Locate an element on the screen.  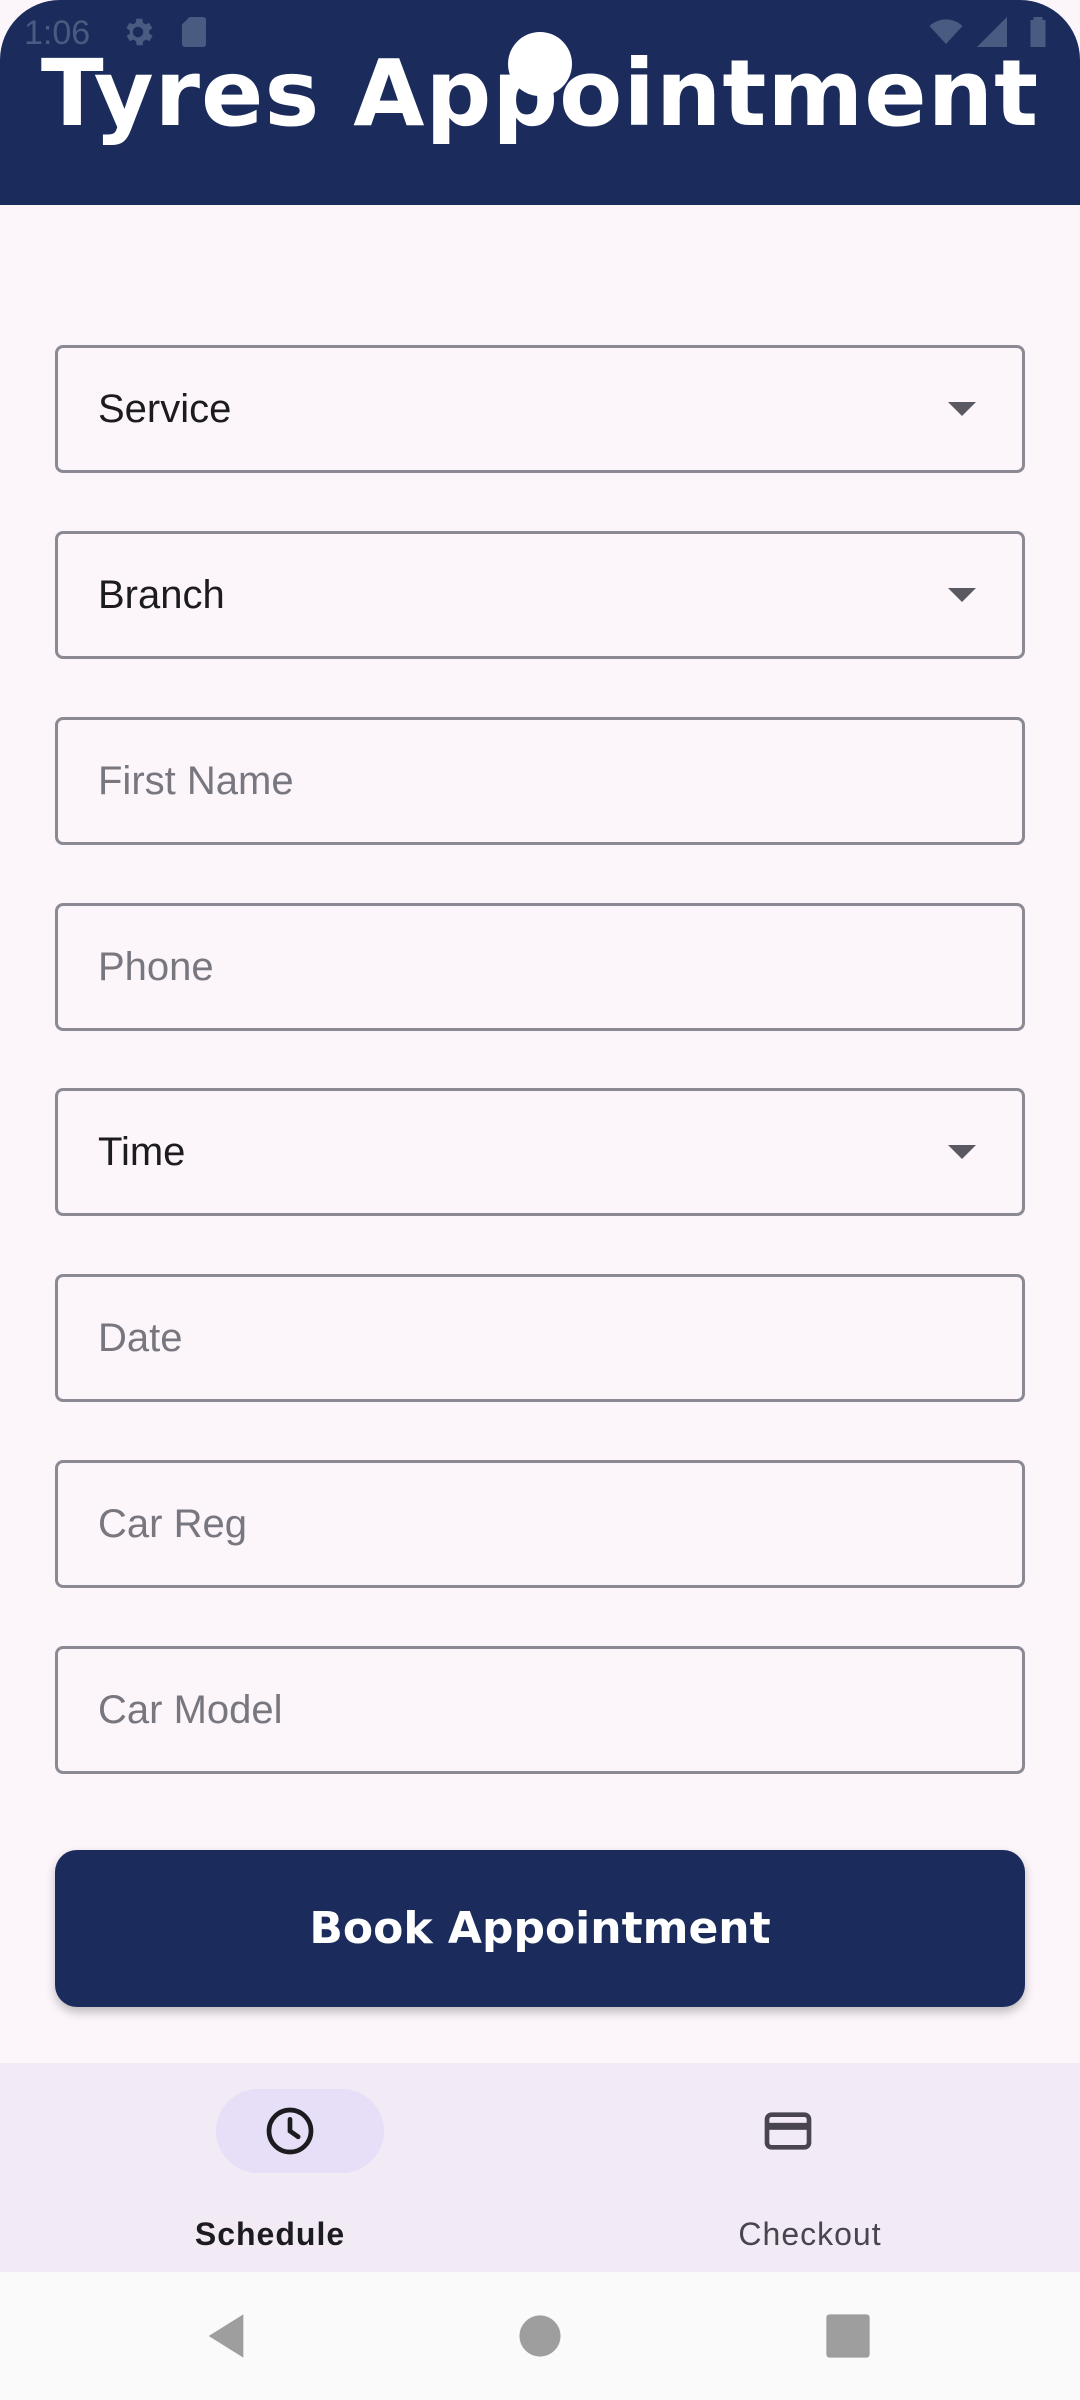
first-name-input is located at coordinates (560, 781).